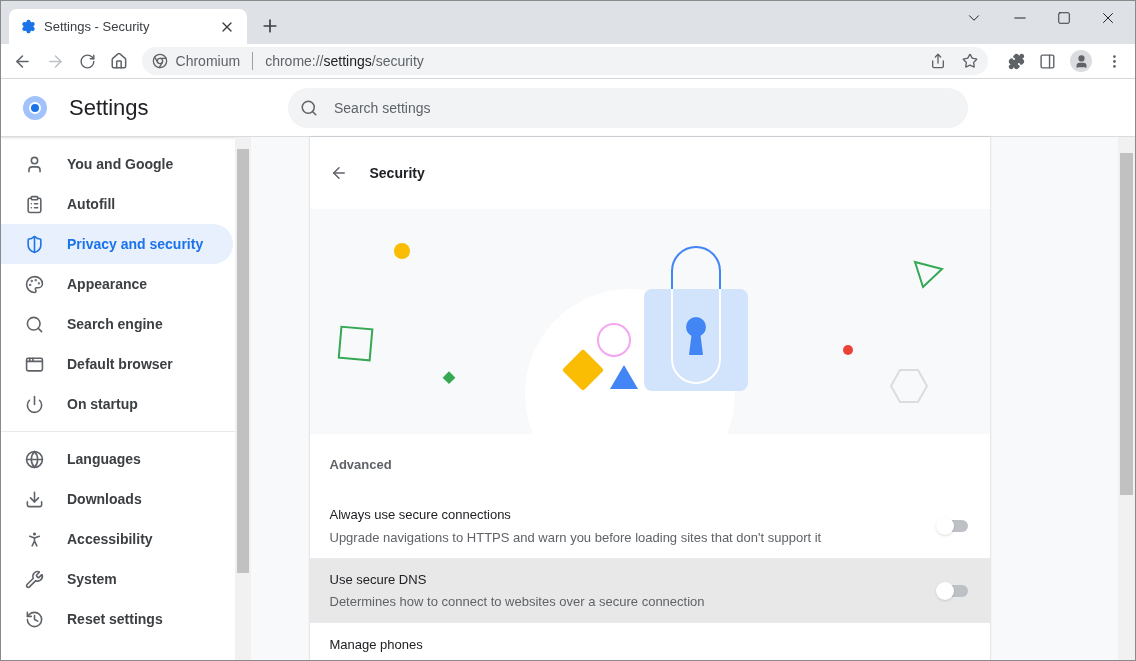  What do you see at coordinates (117, 324) in the screenshot?
I see `sidebar-item: Search engine` at bounding box center [117, 324].